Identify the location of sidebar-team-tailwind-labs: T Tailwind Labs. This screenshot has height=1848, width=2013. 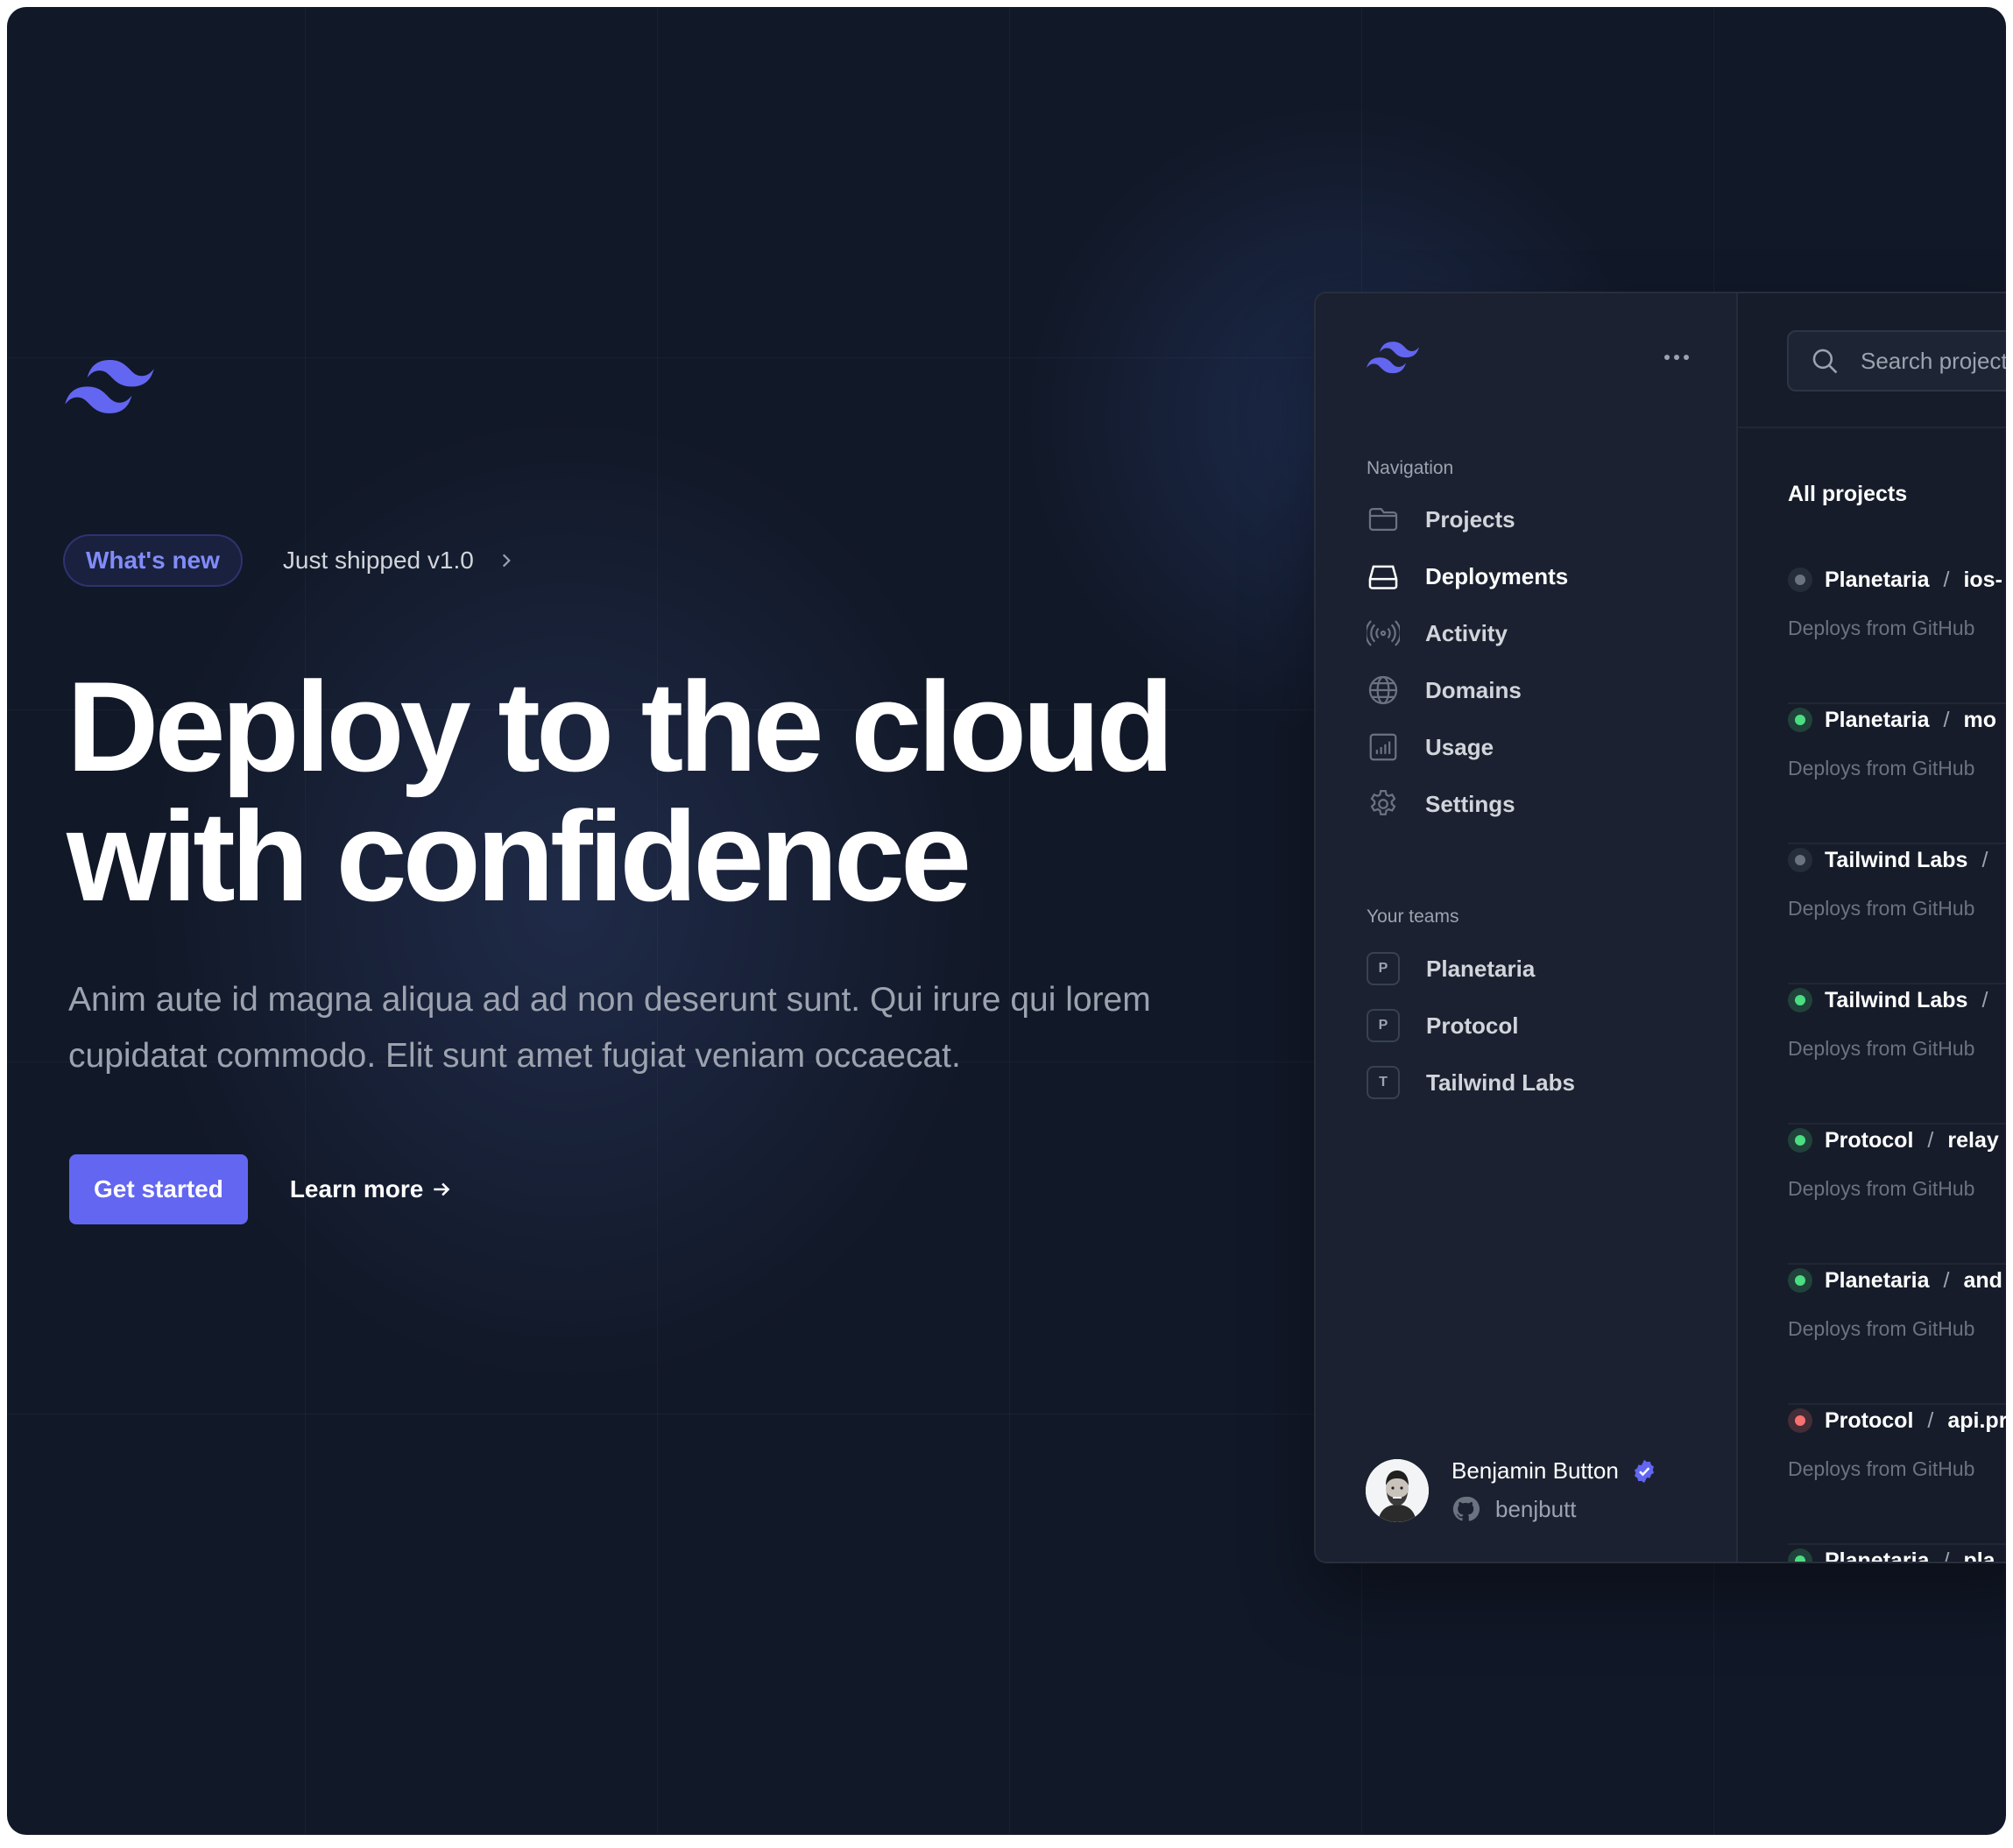
(1470, 1083).